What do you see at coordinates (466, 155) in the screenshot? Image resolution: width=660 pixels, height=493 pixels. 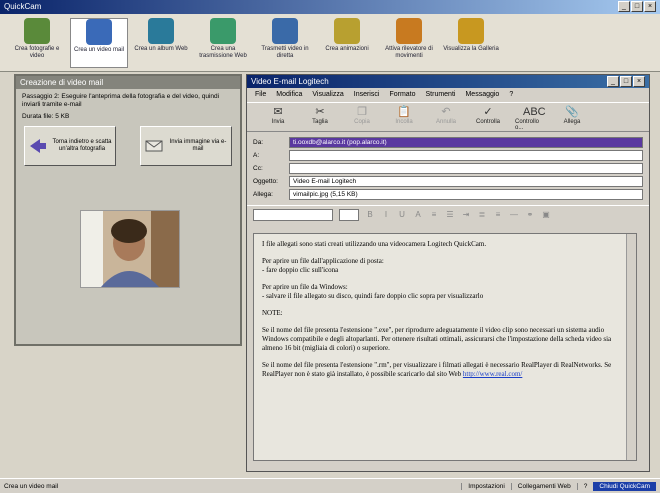 I see `to-field` at bounding box center [466, 155].